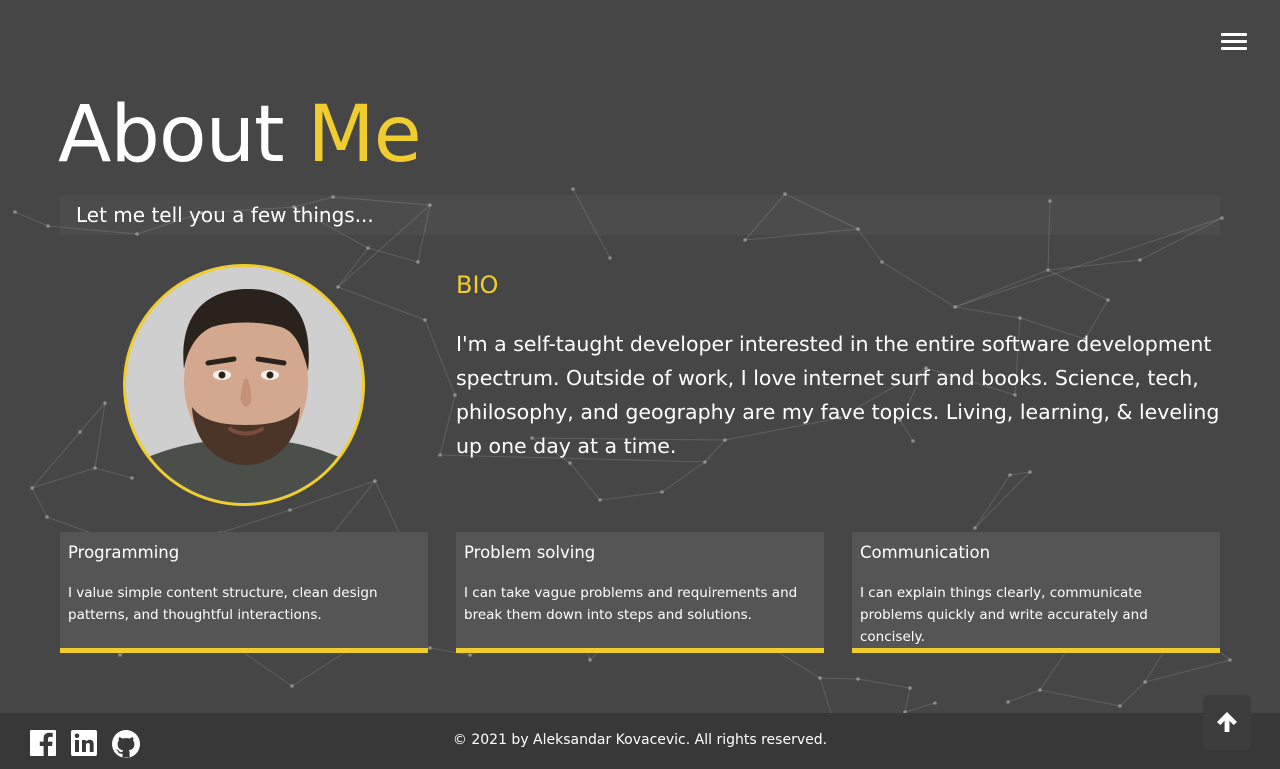  I want to click on skill-title: Communication, so click(925, 552).